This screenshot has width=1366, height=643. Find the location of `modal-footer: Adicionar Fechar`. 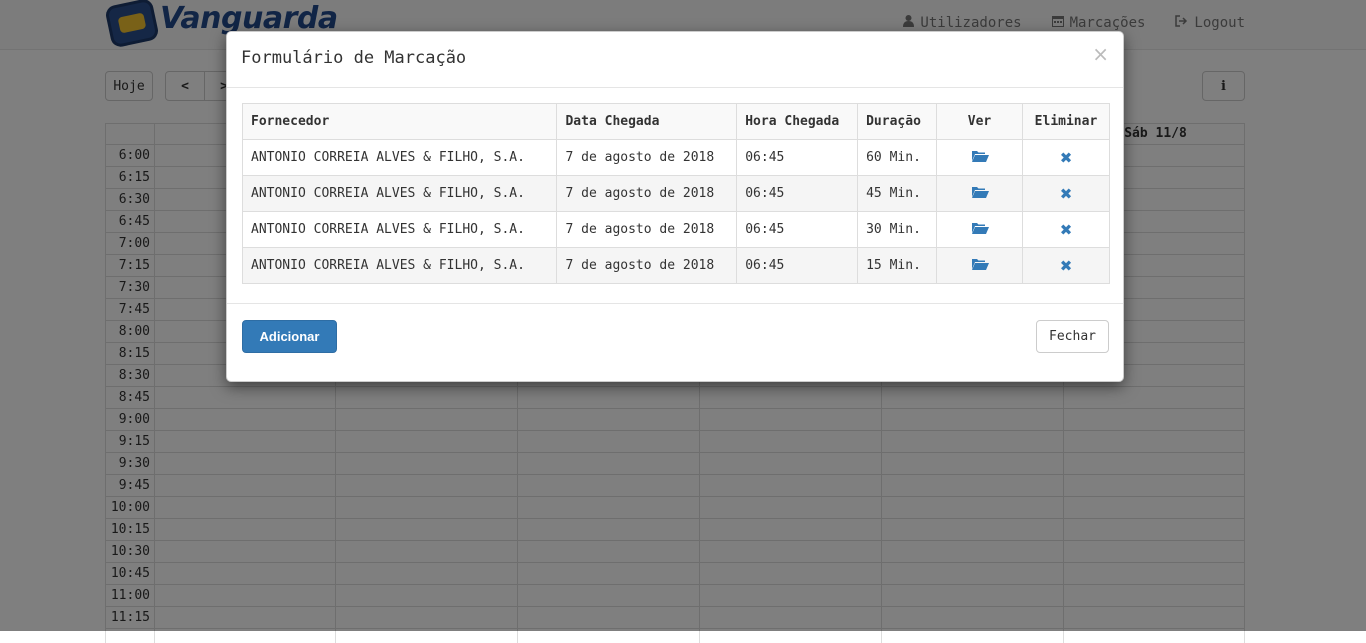

modal-footer: Adicionar Fechar is located at coordinates (675, 342).